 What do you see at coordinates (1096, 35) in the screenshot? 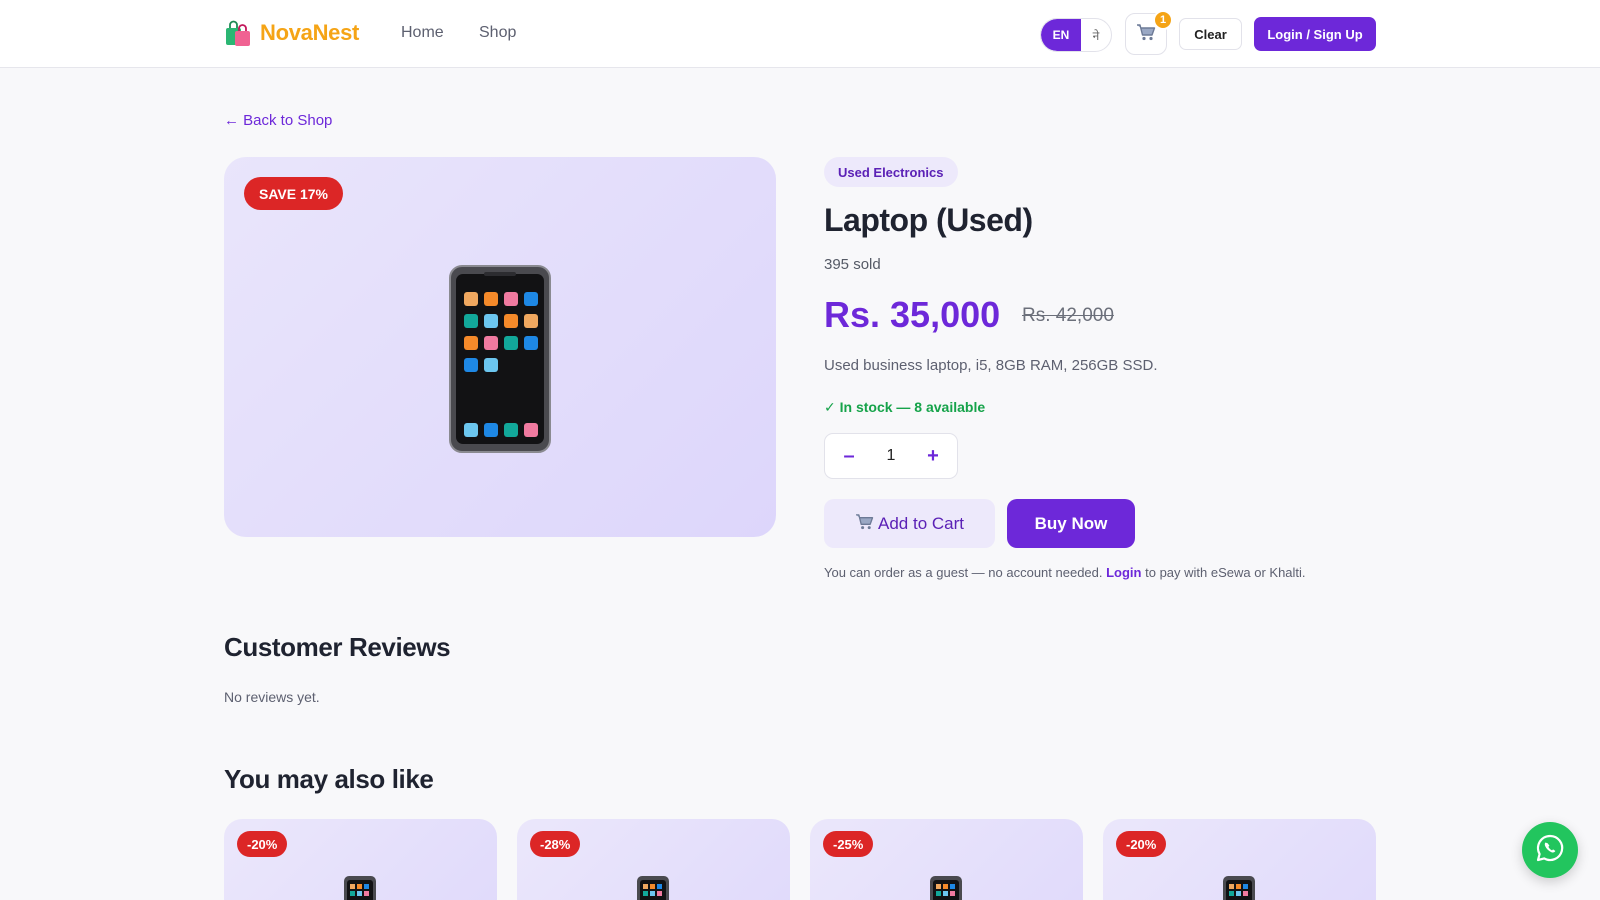
I see `lang-ne-option: ने` at bounding box center [1096, 35].